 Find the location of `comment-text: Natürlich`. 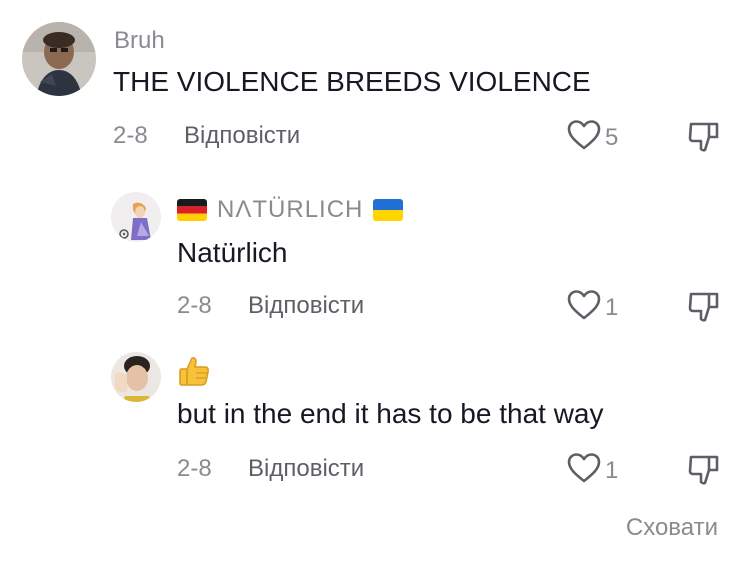

comment-text: Natürlich is located at coordinates (232, 252).